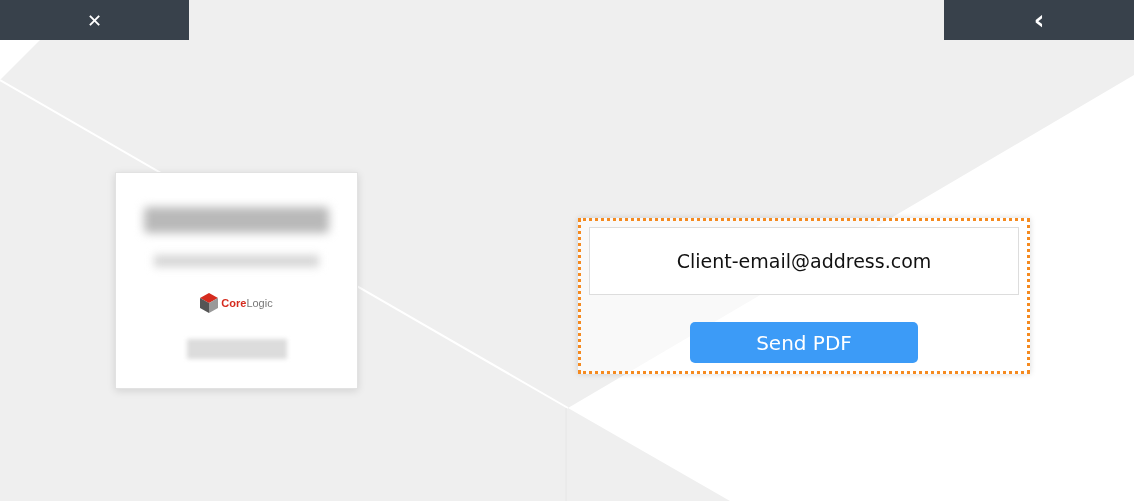 The width and height of the screenshot is (1134, 501). Describe the element at coordinates (94, 20) in the screenshot. I see `close-button: ✕` at that location.